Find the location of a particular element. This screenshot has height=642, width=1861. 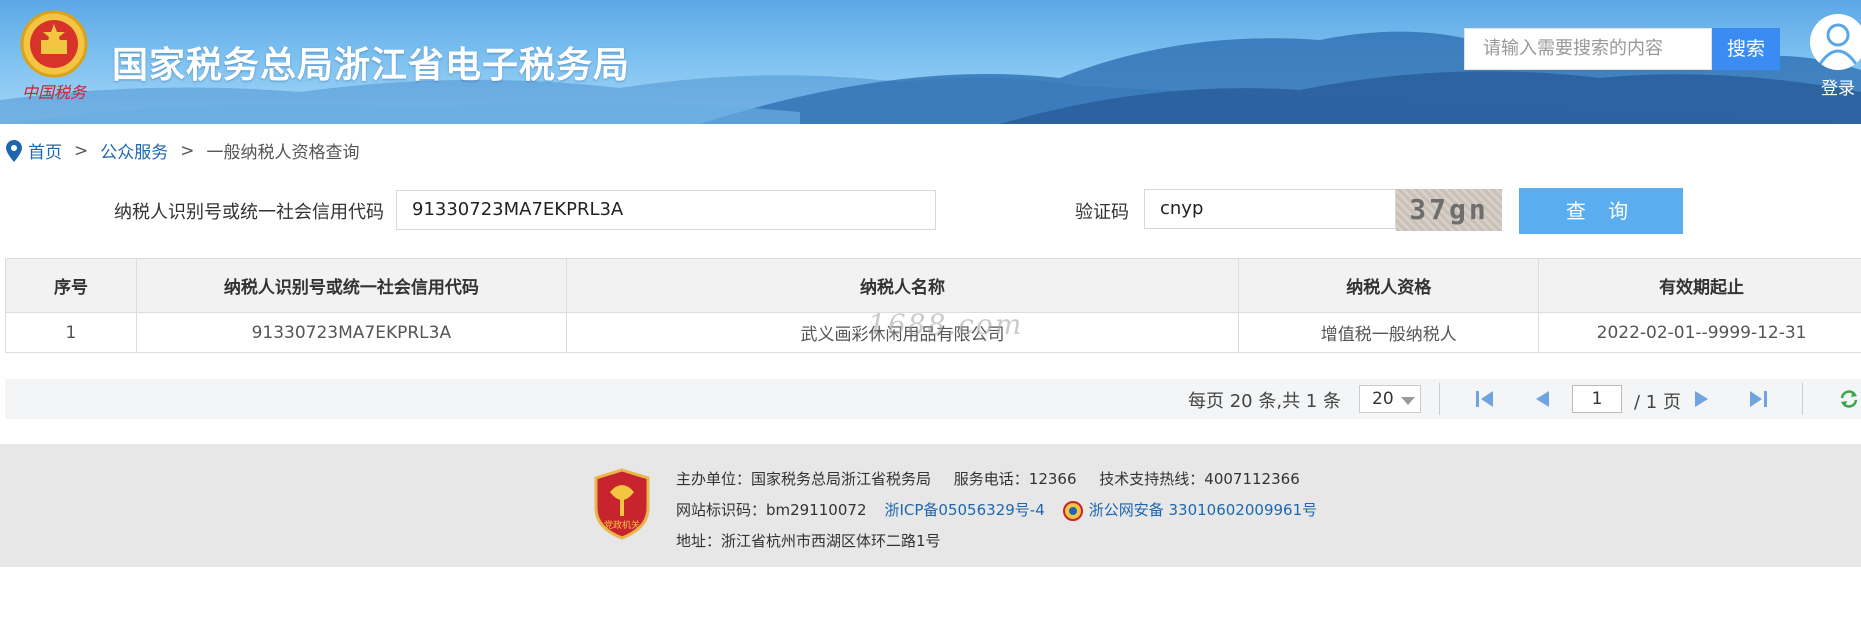

address: 地址：浙江省杭州市西湖区体环二路1号 is located at coordinates (808, 541).